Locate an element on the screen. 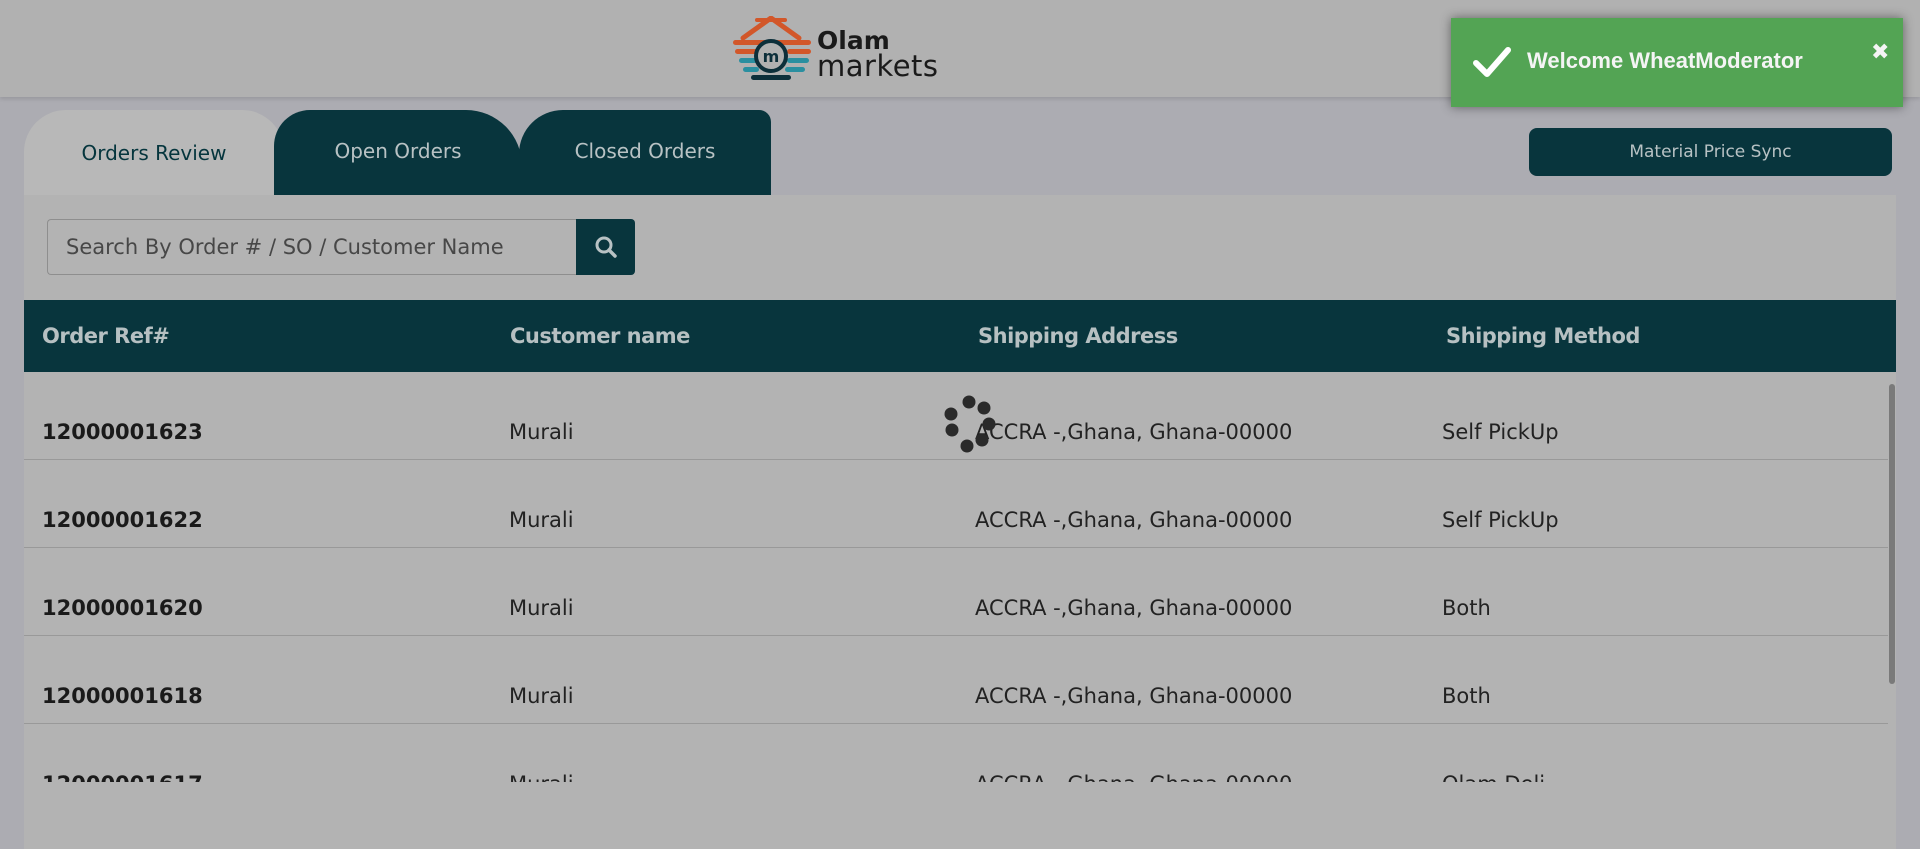  column-header-order-ref: Order Ref# is located at coordinates (106, 336).